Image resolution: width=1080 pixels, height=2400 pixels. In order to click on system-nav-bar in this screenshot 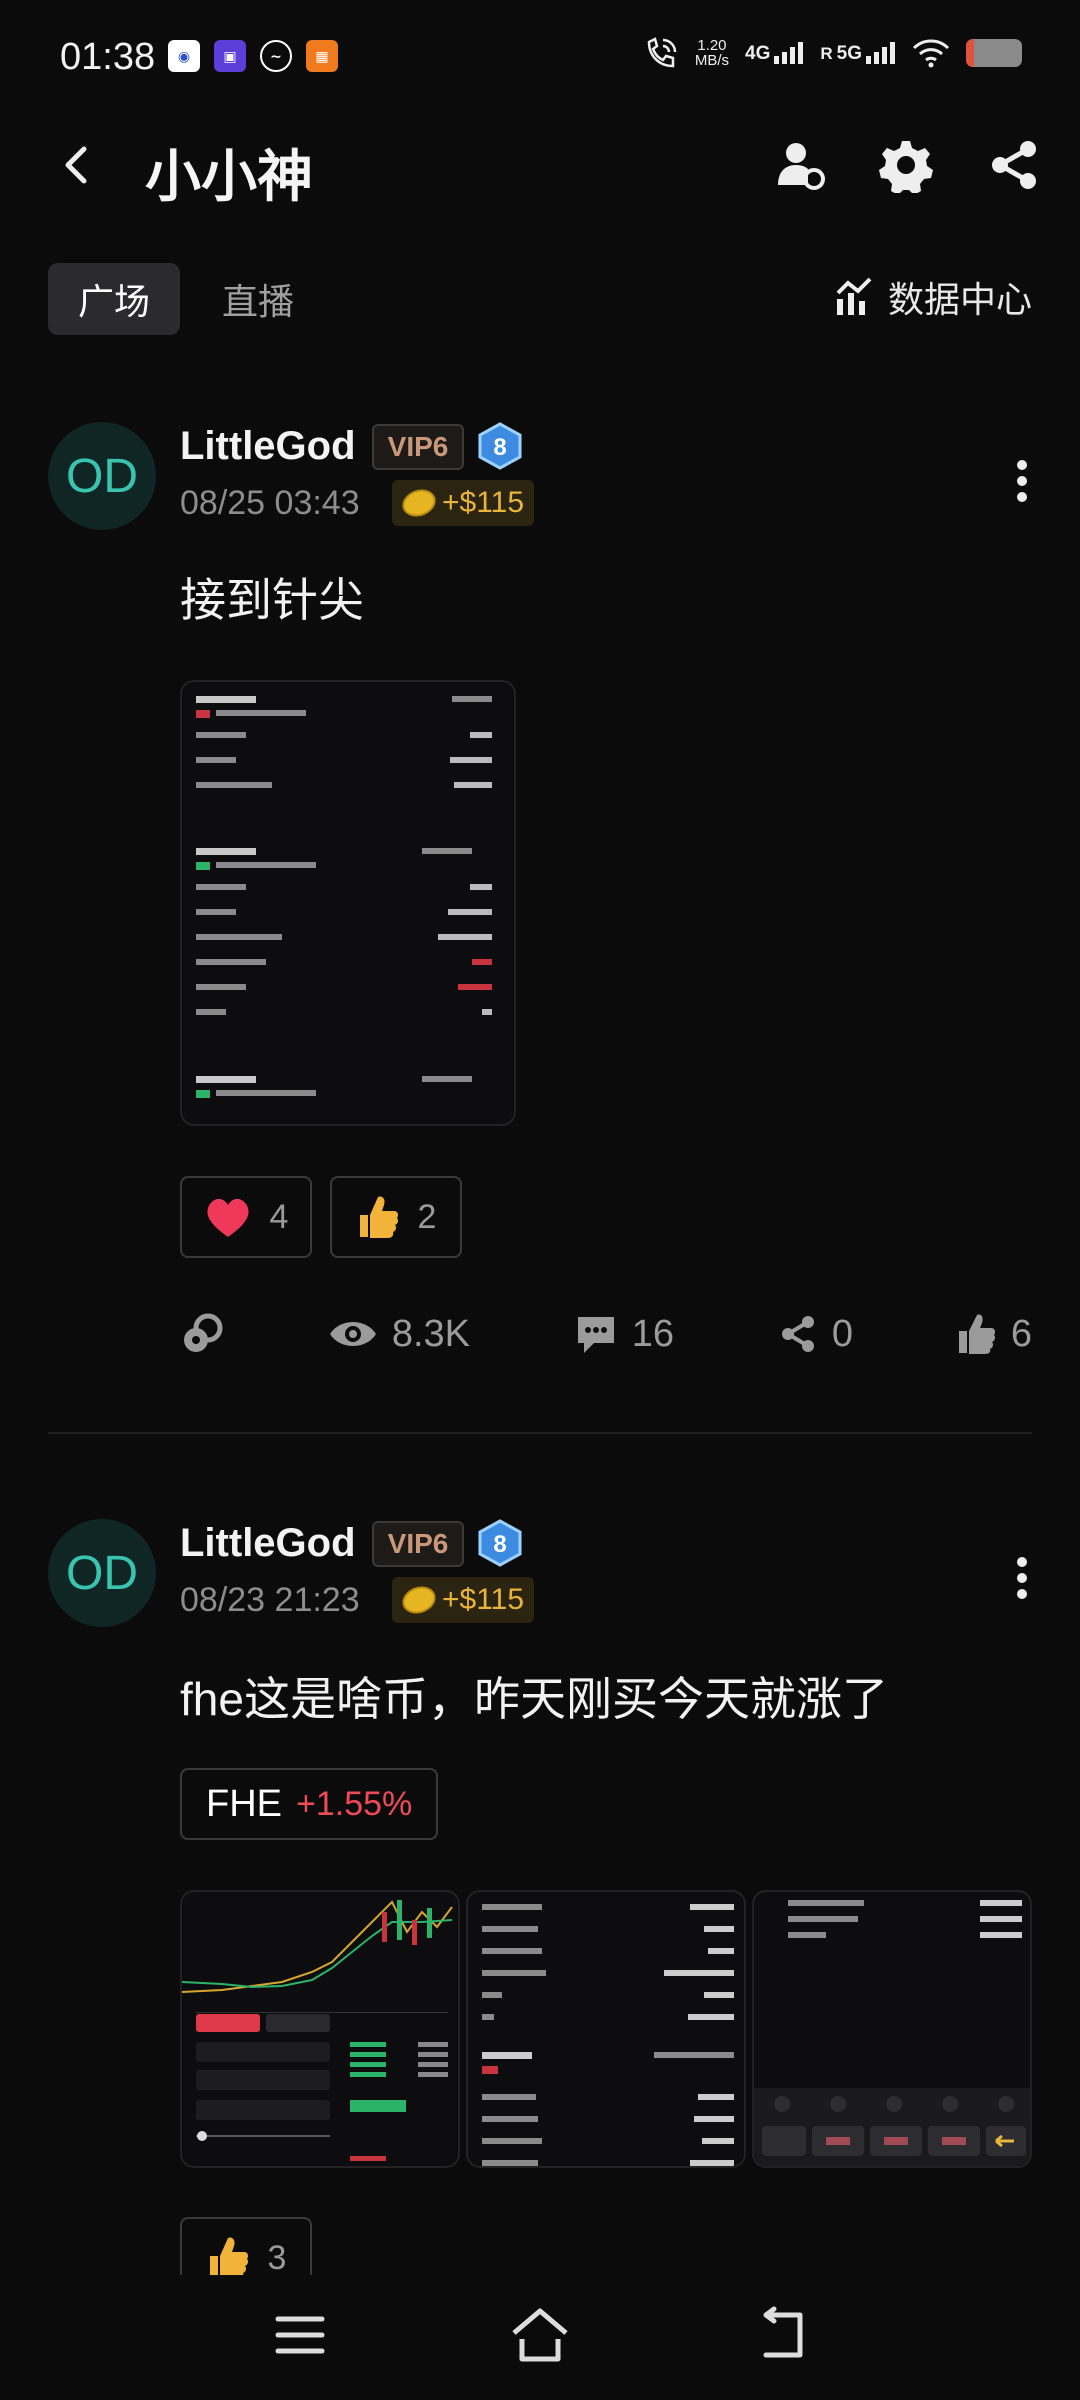, I will do `click(540, 2337)`.